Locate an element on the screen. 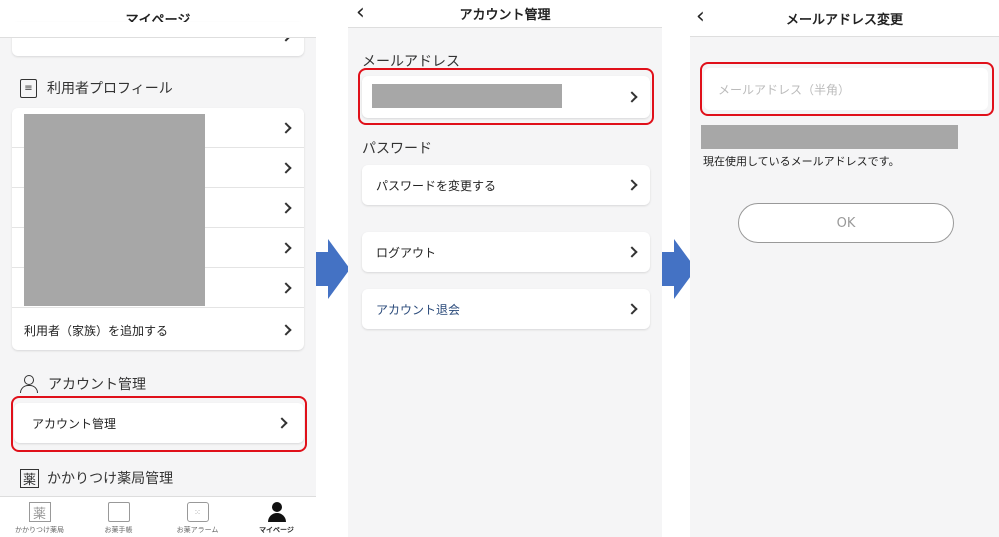 This screenshot has height=537, width=999. withdraw-row: アカウント退会 is located at coordinates (506, 309).